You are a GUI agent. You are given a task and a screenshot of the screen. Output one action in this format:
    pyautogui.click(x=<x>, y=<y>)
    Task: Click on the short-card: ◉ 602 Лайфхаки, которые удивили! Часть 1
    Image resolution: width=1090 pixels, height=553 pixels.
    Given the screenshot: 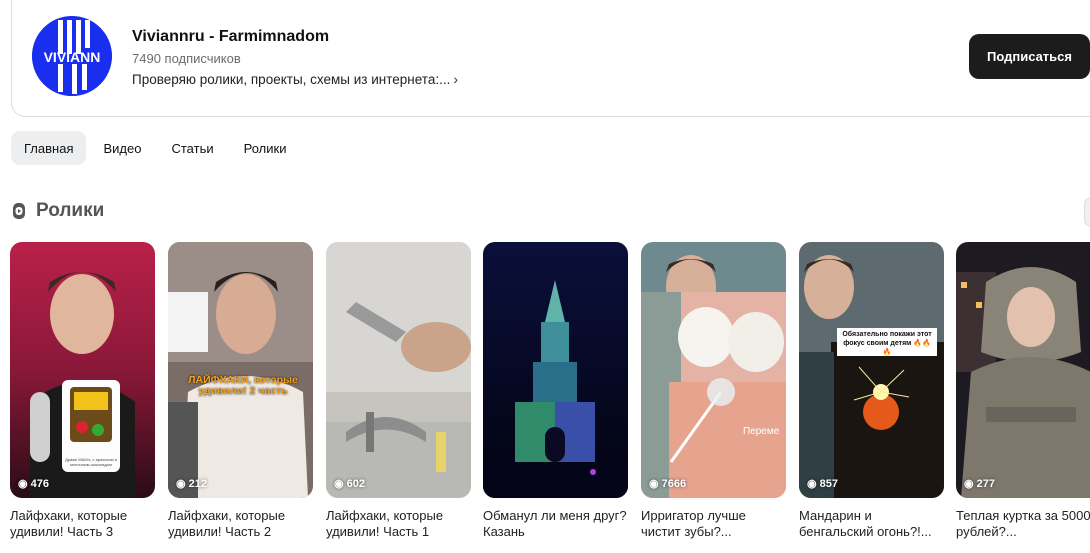 What is the action you would take?
    pyautogui.click(x=398, y=391)
    